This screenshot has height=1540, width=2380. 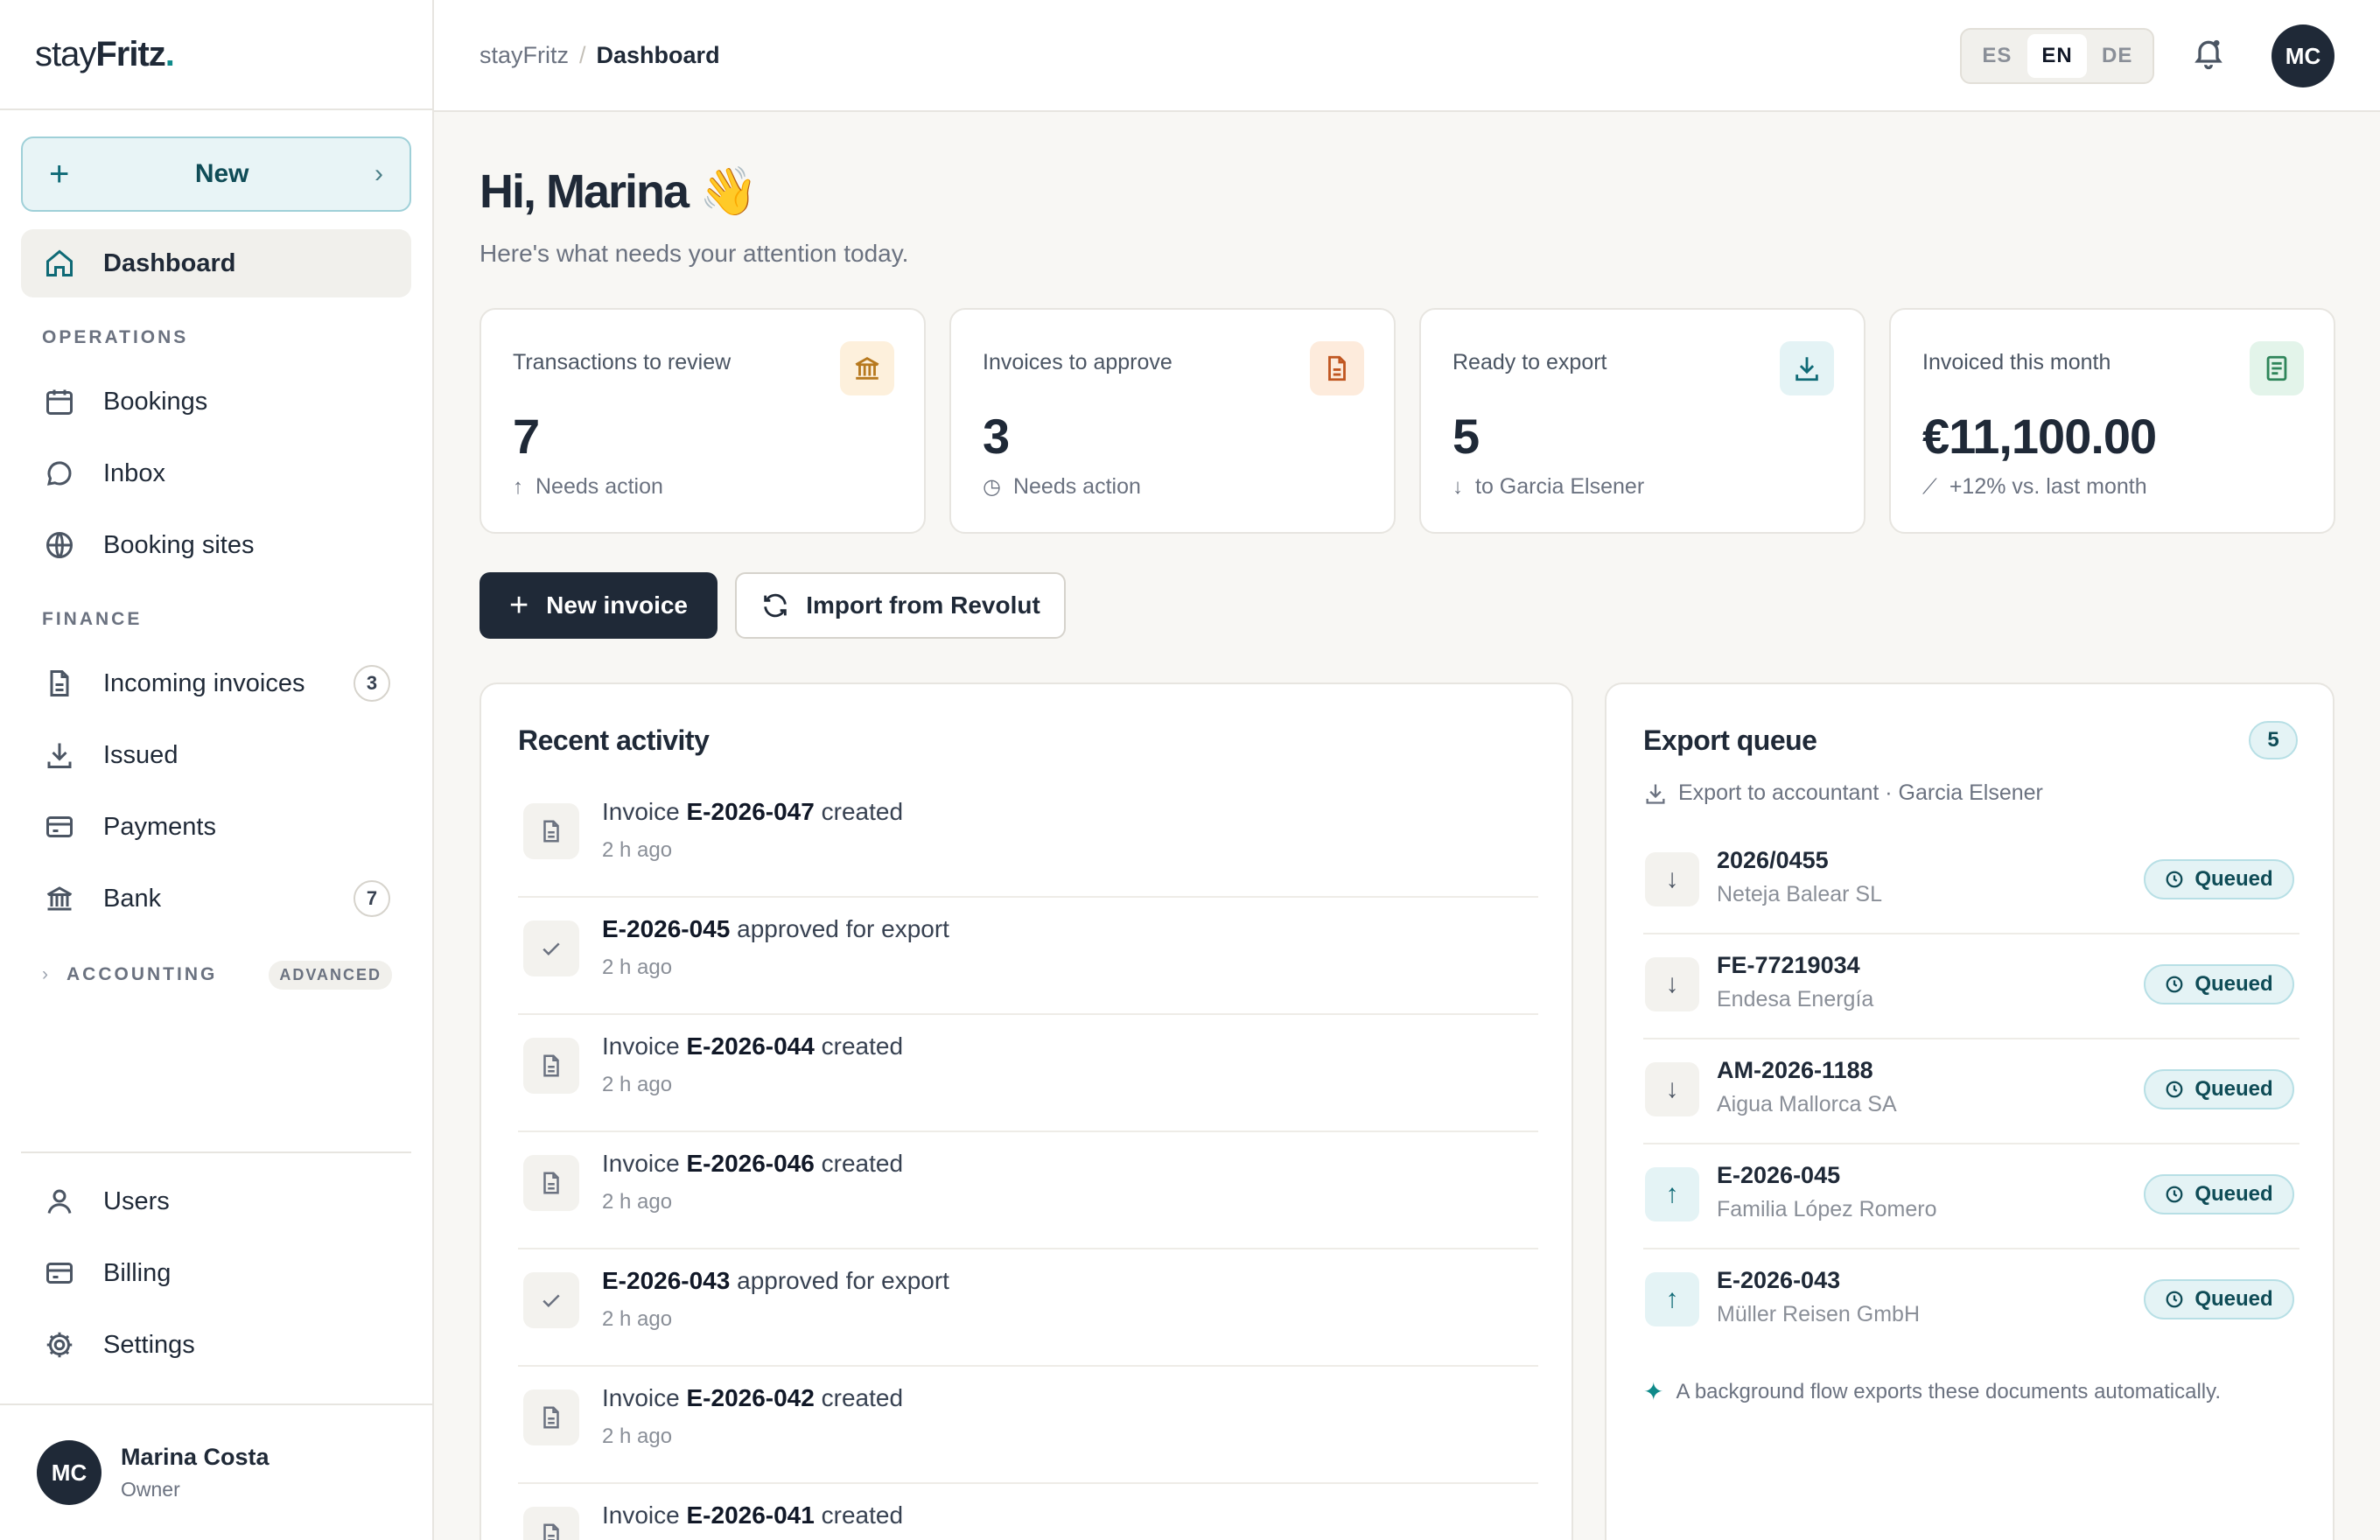 What do you see at coordinates (1971, 882) in the screenshot?
I see `table-row: ↓ 2026/0455 Neteja Balear SL Queued` at bounding box center [1971, 882].